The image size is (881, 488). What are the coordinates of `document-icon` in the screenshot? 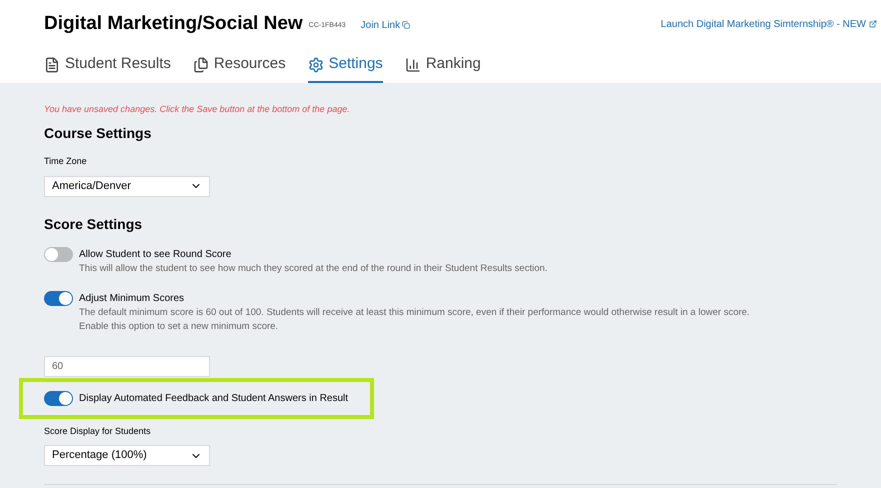 It's located at (52, 64).